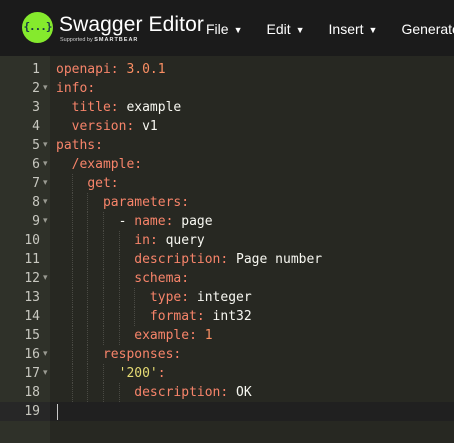 The image size is (454, 443). What do you see at coordinates (25, 183) in the screenshot?
I see `line-number-cell: 7 ▾` at bounding box center [25, 183].